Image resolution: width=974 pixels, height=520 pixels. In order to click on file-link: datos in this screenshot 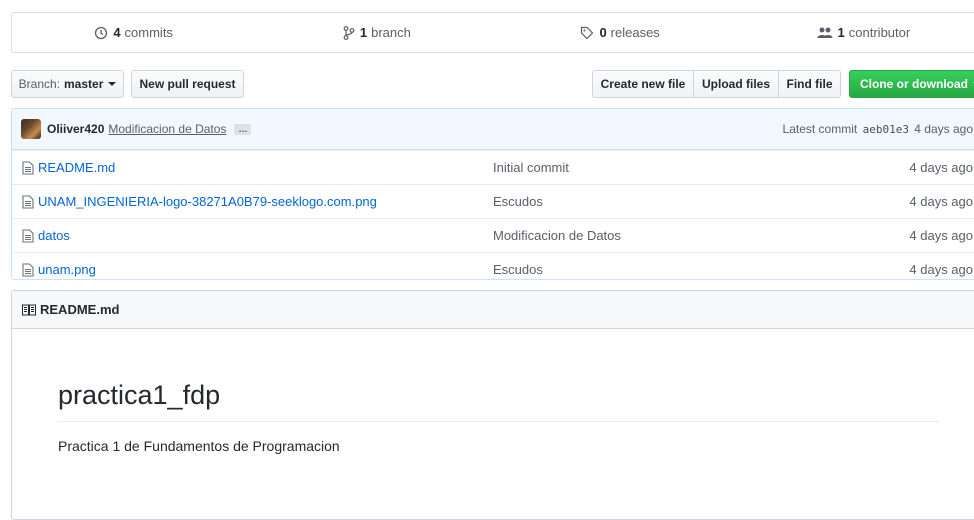, I will do `click(54, 235)`.